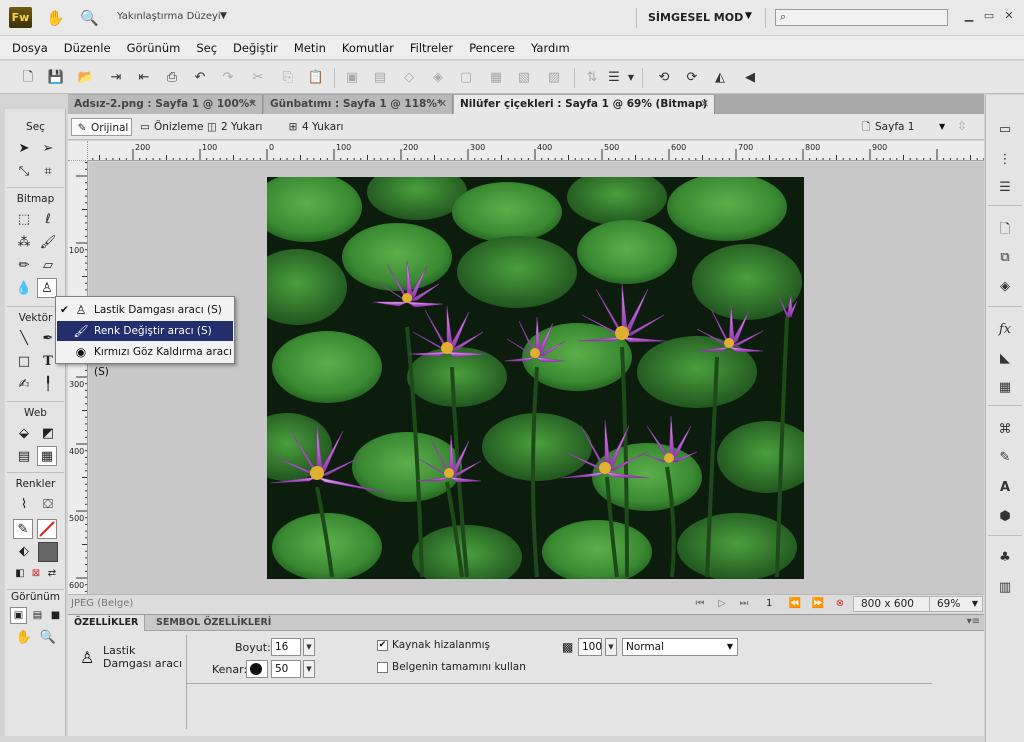 The width and height of the screenshot is (1024, 742). Describe the element at coordinates (316, 78) in the screenshot. I see `paste-icon: 📋` at that location.